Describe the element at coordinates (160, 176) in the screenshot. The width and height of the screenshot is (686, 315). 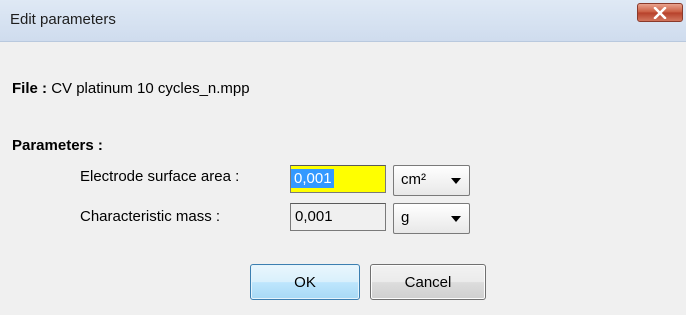
I see `electrode-area-label: Electrode surface area :` at that location.